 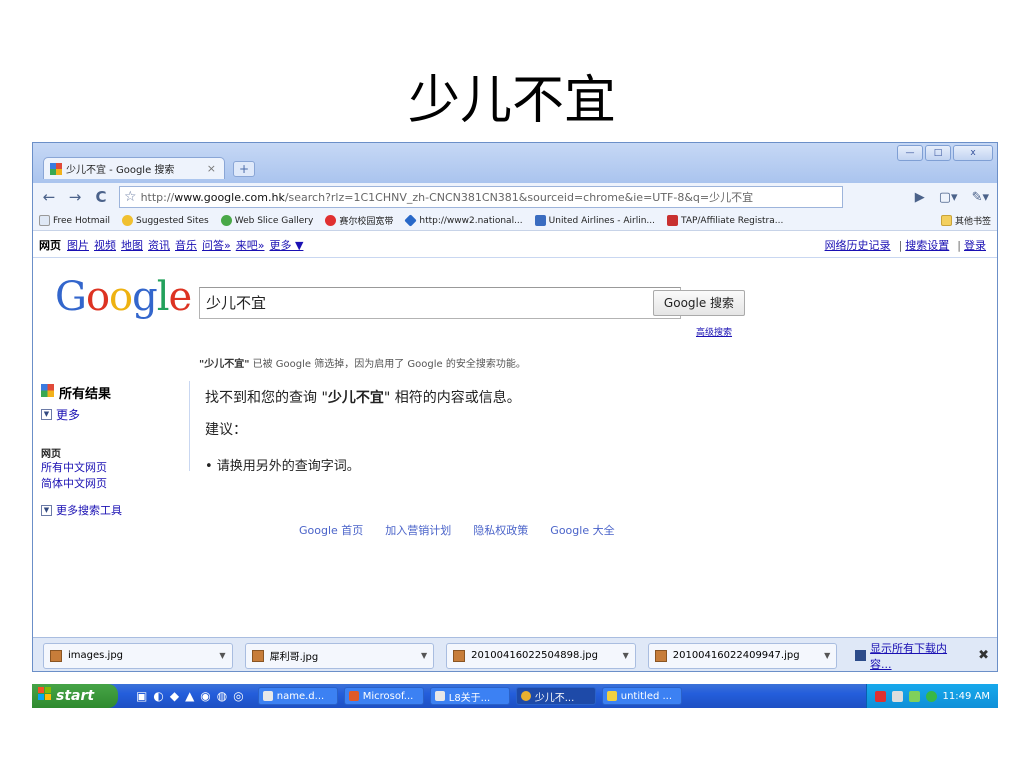 I want to click on quick-launch-icon: ▣, so click(x=141, y=696).